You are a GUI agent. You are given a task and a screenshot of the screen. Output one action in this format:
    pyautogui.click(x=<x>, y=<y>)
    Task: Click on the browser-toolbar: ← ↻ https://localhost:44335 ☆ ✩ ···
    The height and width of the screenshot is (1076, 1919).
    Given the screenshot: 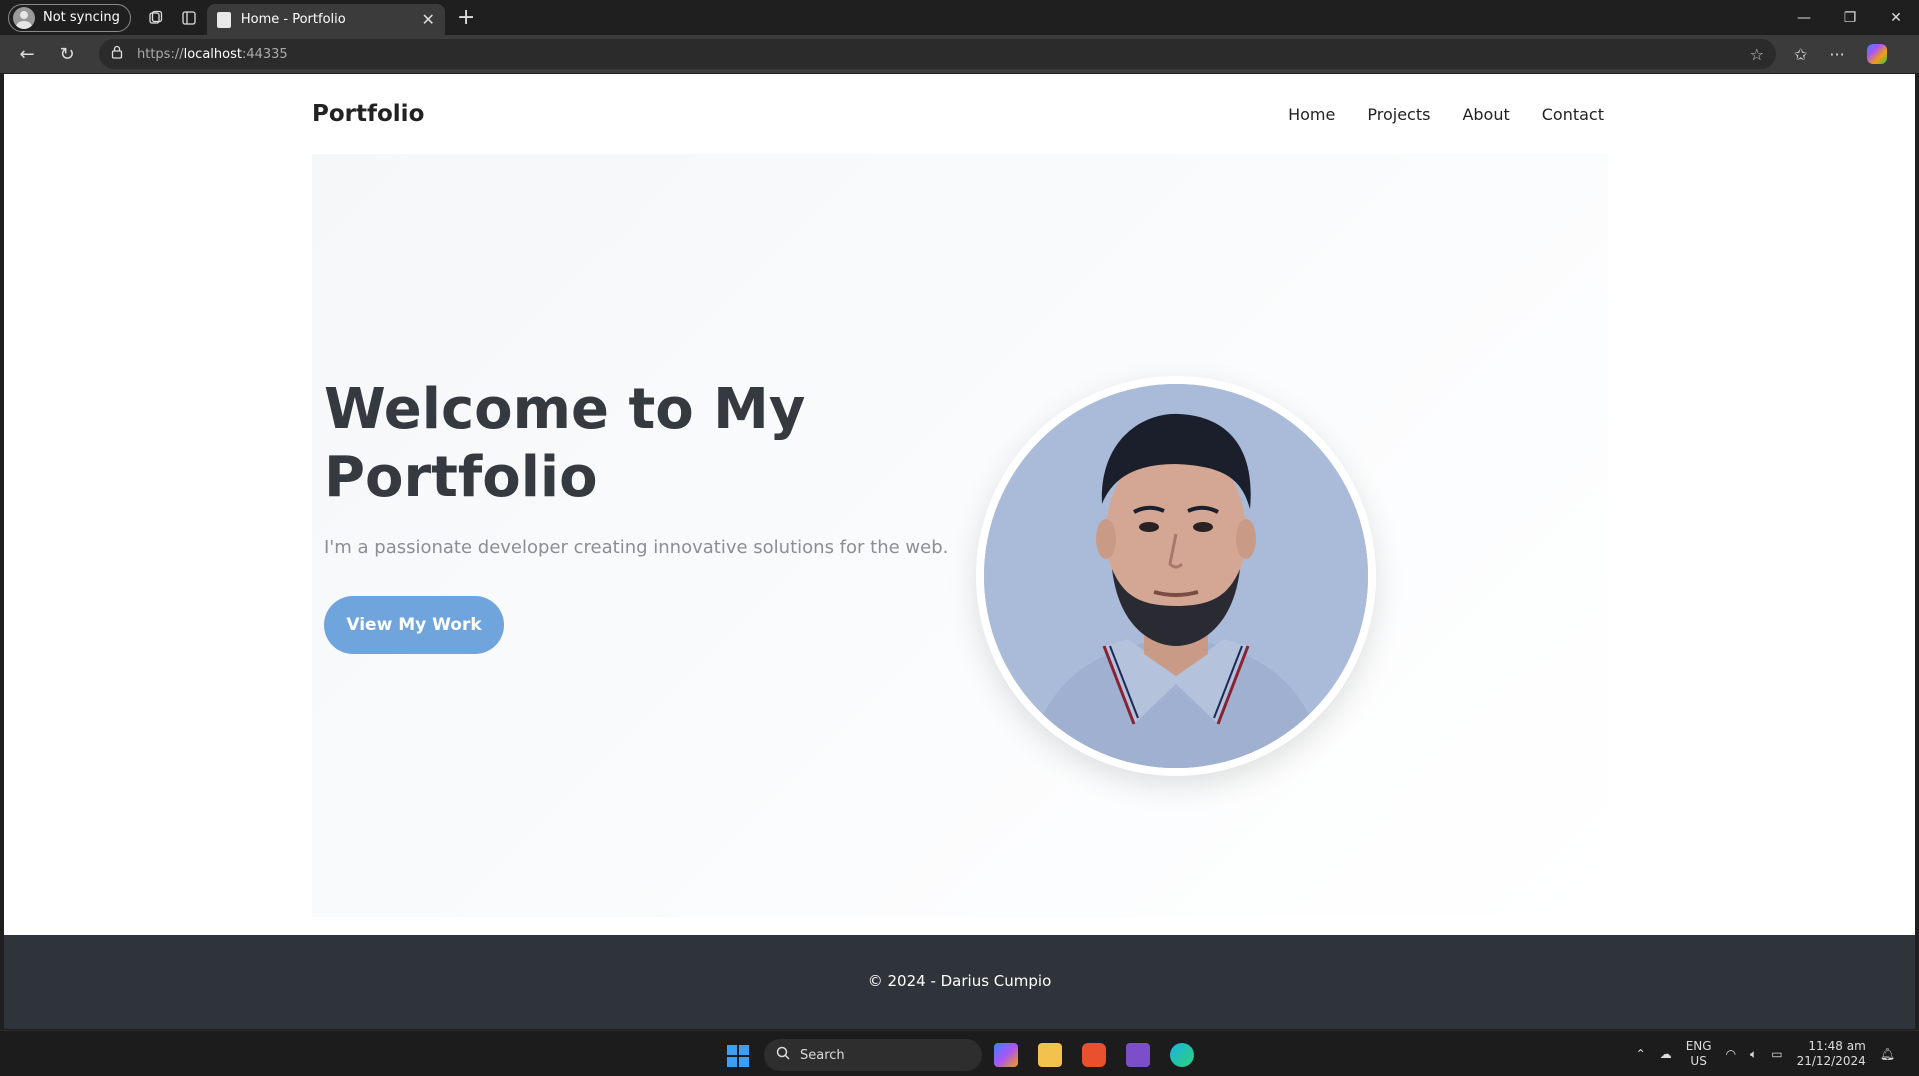 What is the action you would take?
    pyautogui.click(x=959, y=54)
    